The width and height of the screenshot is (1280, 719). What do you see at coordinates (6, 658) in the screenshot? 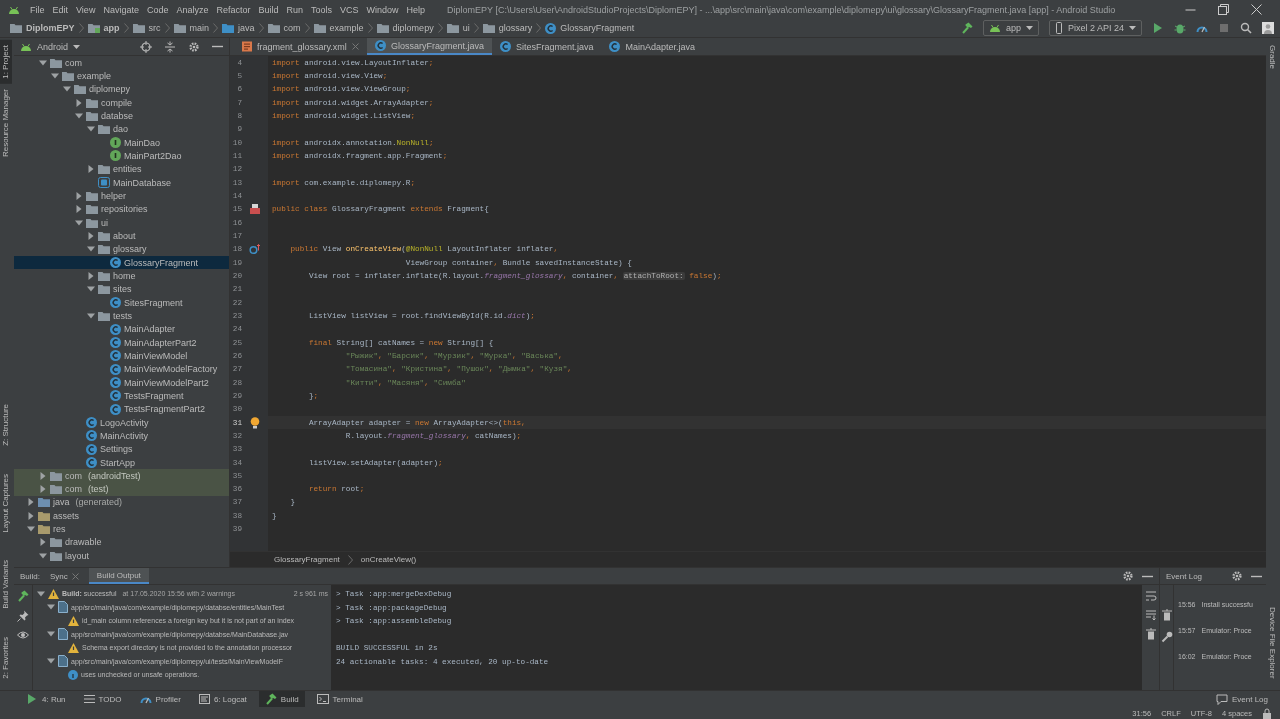
I see `tool-window-tab: 2: Favorites` at bounding box center [6, 658].